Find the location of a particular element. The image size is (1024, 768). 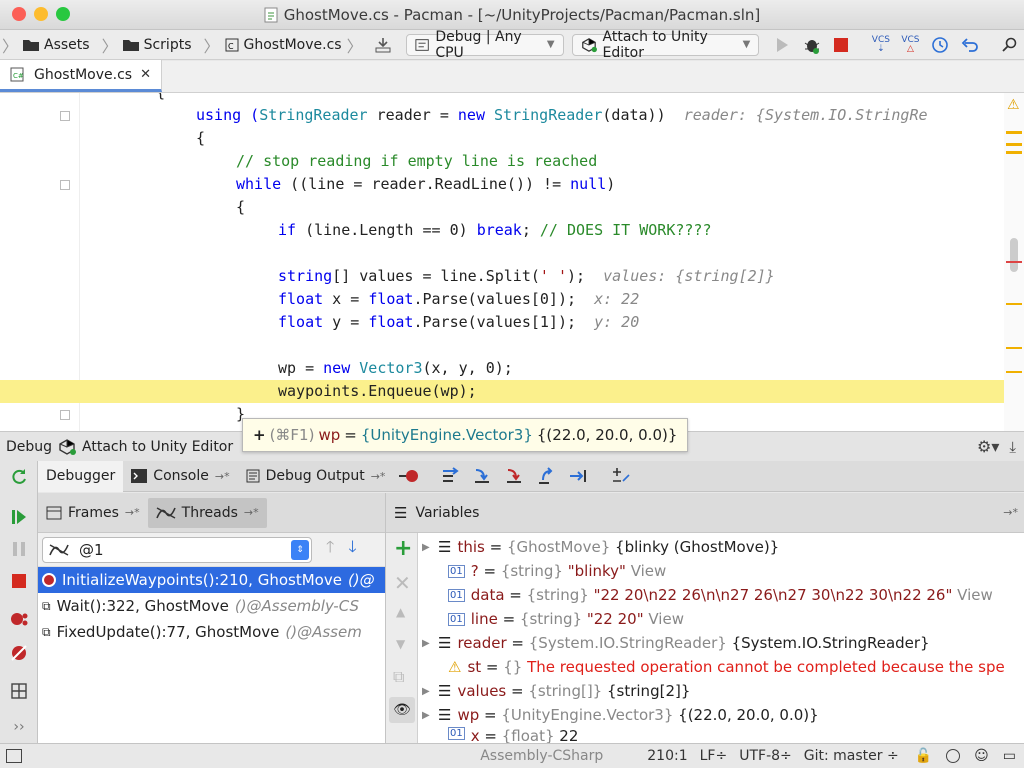

chevron-right-icon: 〉 is located at coordinates (211, 46).